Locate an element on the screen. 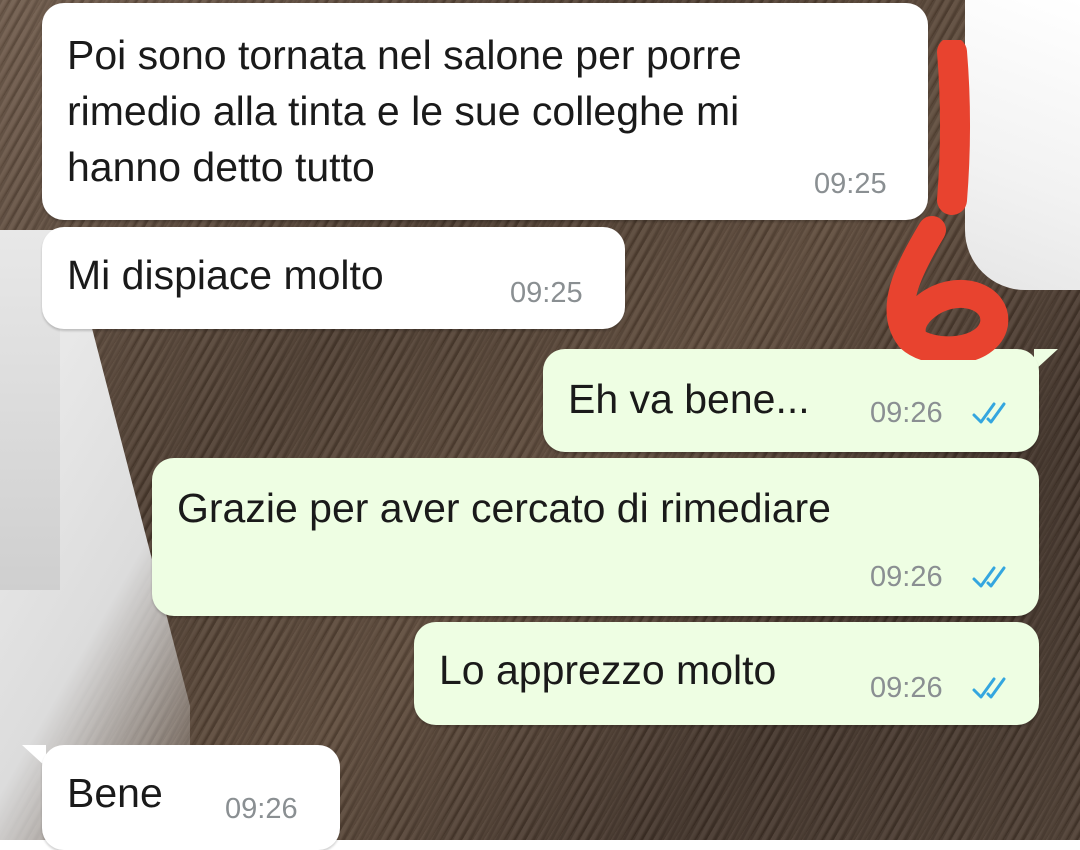  incoming-message-bubble: Bene 09:26 is located at coordinates (191, 797).